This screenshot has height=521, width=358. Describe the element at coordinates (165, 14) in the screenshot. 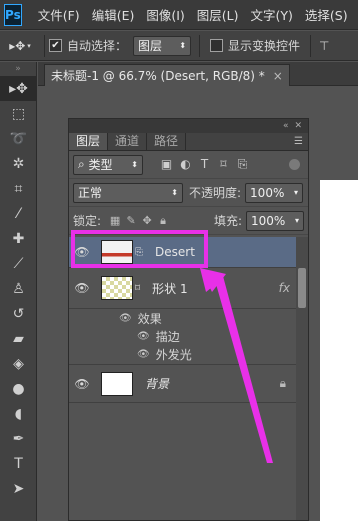

I see `menu-image: 图像(I)` at that location.